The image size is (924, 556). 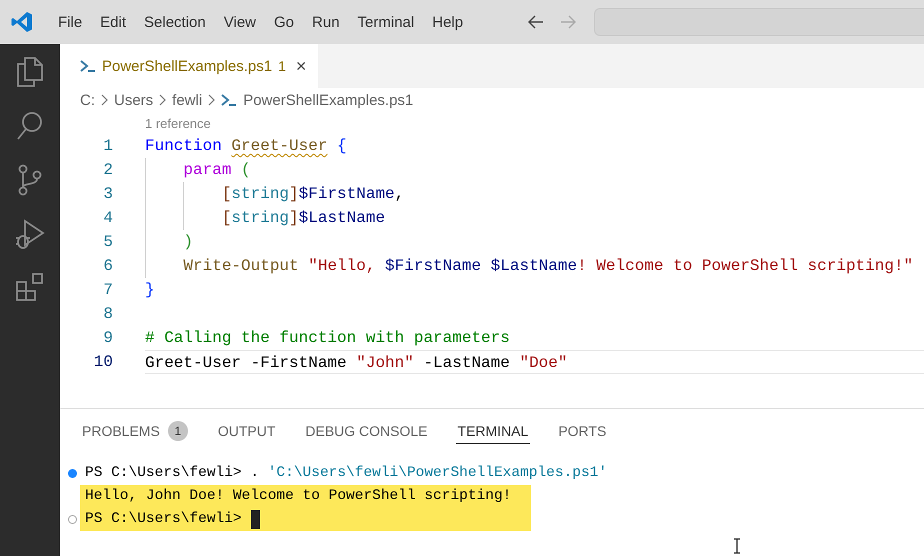 What do you see at coordinates (447, 22) in the screenshot?
I see `menu-item: Help` at bounding box center [447, 22].